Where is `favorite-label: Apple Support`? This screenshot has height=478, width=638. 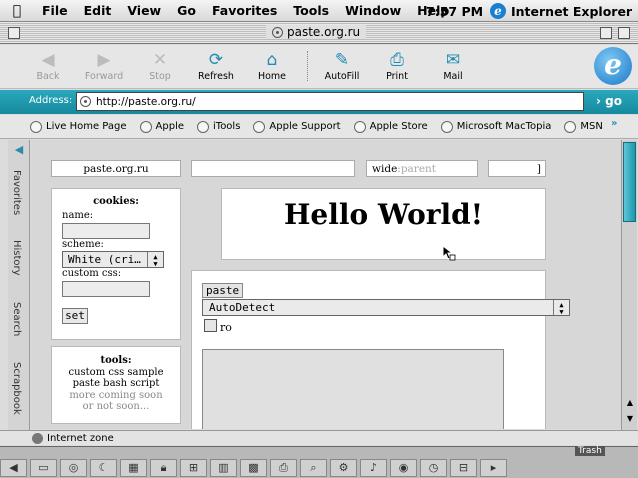 favorite-label: Apple Support is located at coordinates (305, 126).